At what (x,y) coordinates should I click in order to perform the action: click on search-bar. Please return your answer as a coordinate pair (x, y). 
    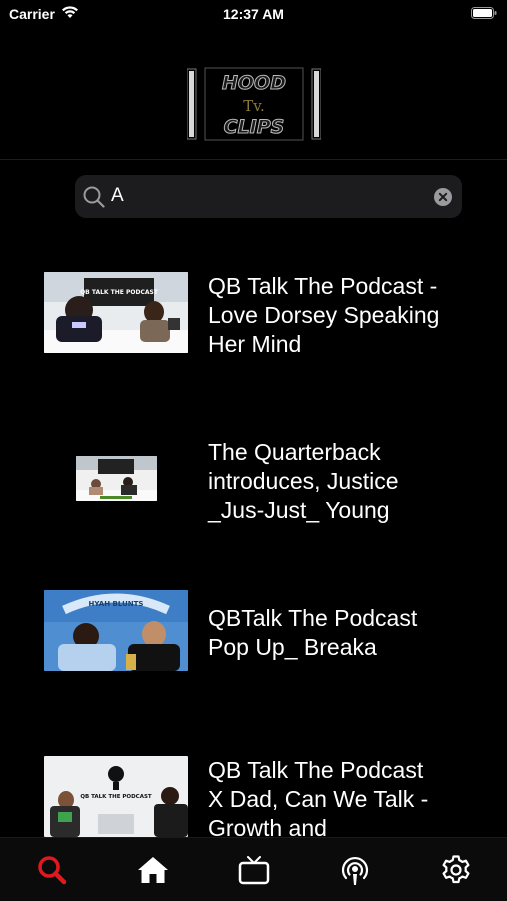
    Looking at the image, I should click on (268, 196).